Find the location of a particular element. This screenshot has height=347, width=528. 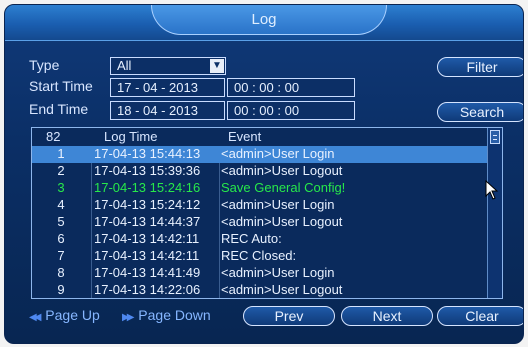

chevron-down-icon: ▼ is located at coordinates (217, 66).